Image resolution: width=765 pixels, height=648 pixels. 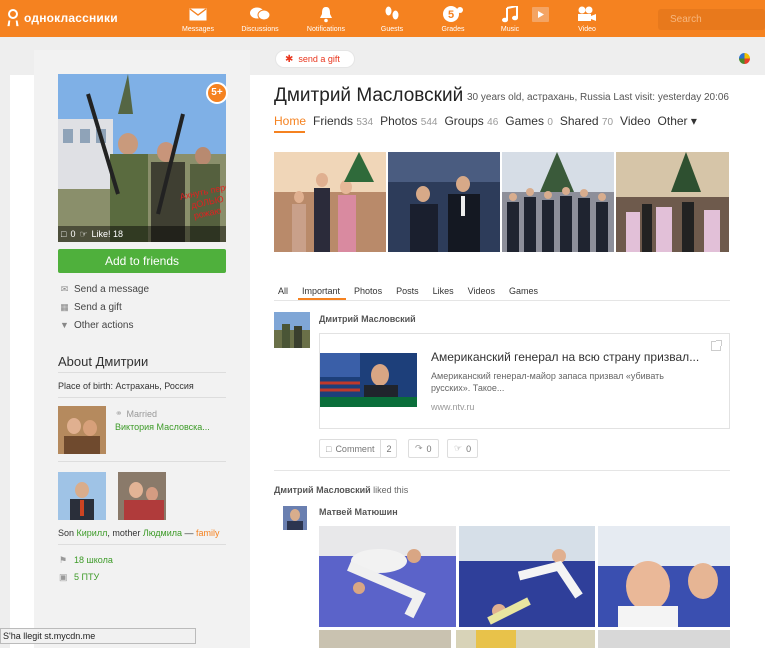 What do you see at coordinates (524, 121) in the screenshot?
I see `tab-label: Games` at bounding box center [524, 121].